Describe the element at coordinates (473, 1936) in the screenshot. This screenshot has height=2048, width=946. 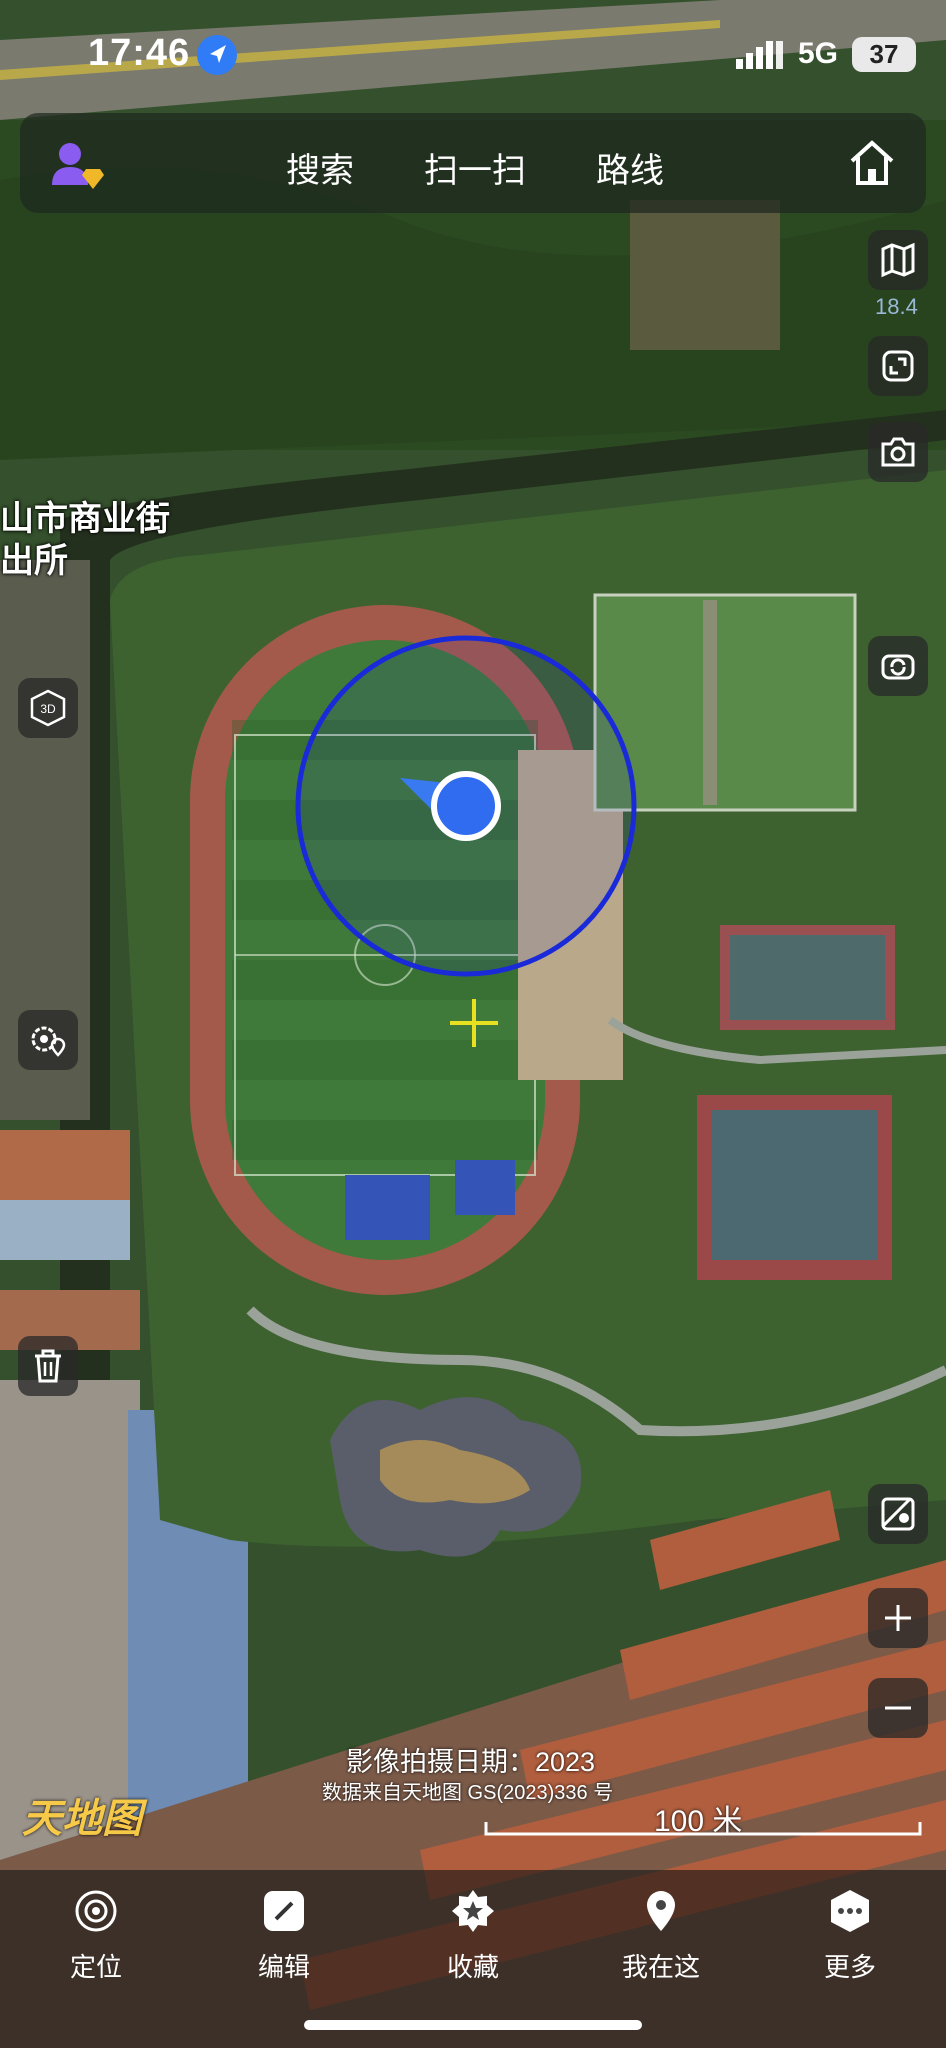
I see `nav-favorites: 收藏` at that location.